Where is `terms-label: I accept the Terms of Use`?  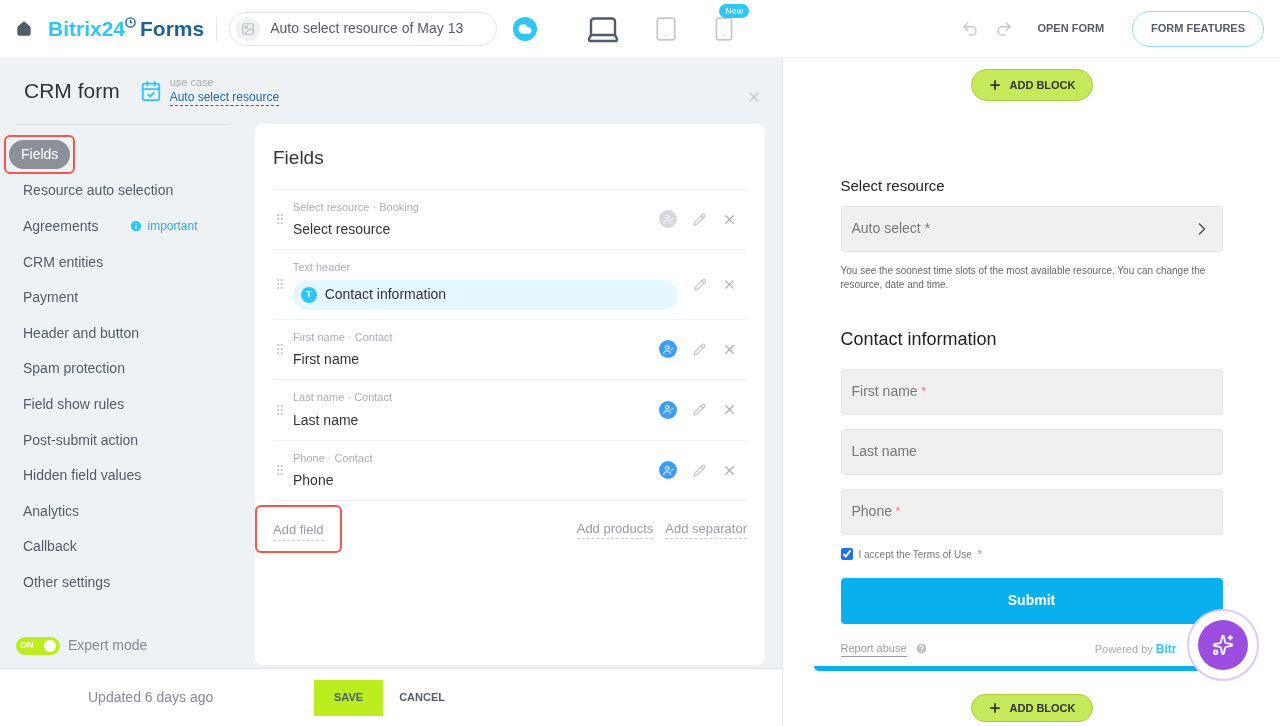
terms-label: I accept the Terms of Use is located at coordinates (915, 554).